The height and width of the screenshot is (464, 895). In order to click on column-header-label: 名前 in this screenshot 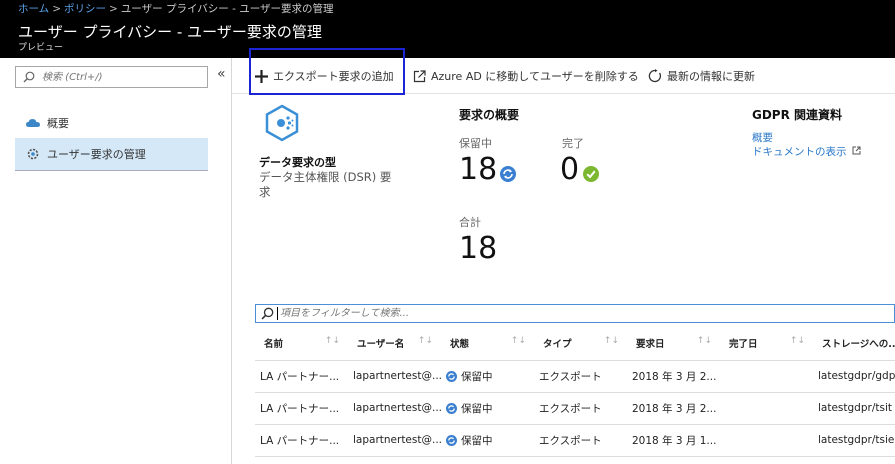, I will do `click(274, 344)`.